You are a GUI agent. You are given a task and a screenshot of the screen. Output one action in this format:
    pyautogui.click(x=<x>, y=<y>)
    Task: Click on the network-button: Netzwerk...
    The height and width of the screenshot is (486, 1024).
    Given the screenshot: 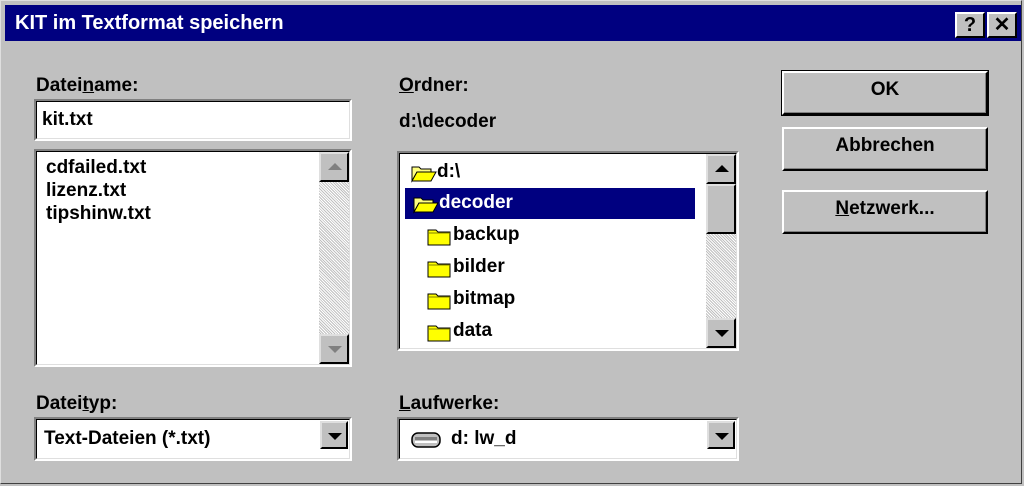 What is the action you would take?
    pyautogui.click(x=885, y=212)
    